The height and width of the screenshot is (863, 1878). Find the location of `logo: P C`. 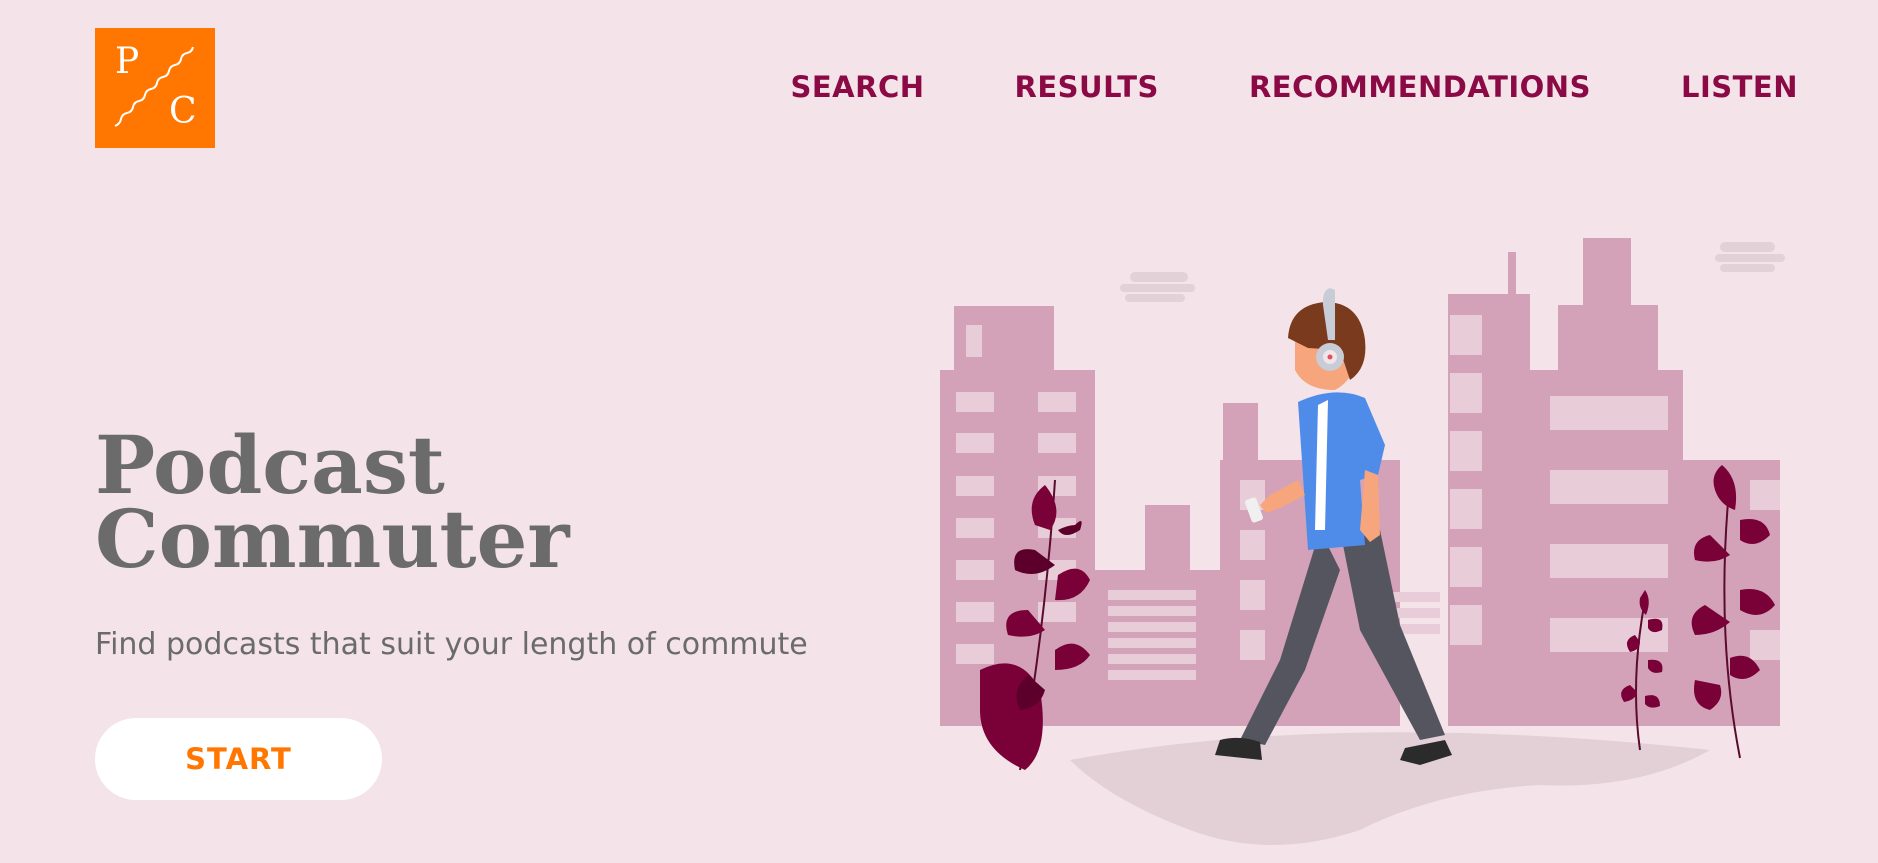

logo: P C is located at coordinates (155, 88).